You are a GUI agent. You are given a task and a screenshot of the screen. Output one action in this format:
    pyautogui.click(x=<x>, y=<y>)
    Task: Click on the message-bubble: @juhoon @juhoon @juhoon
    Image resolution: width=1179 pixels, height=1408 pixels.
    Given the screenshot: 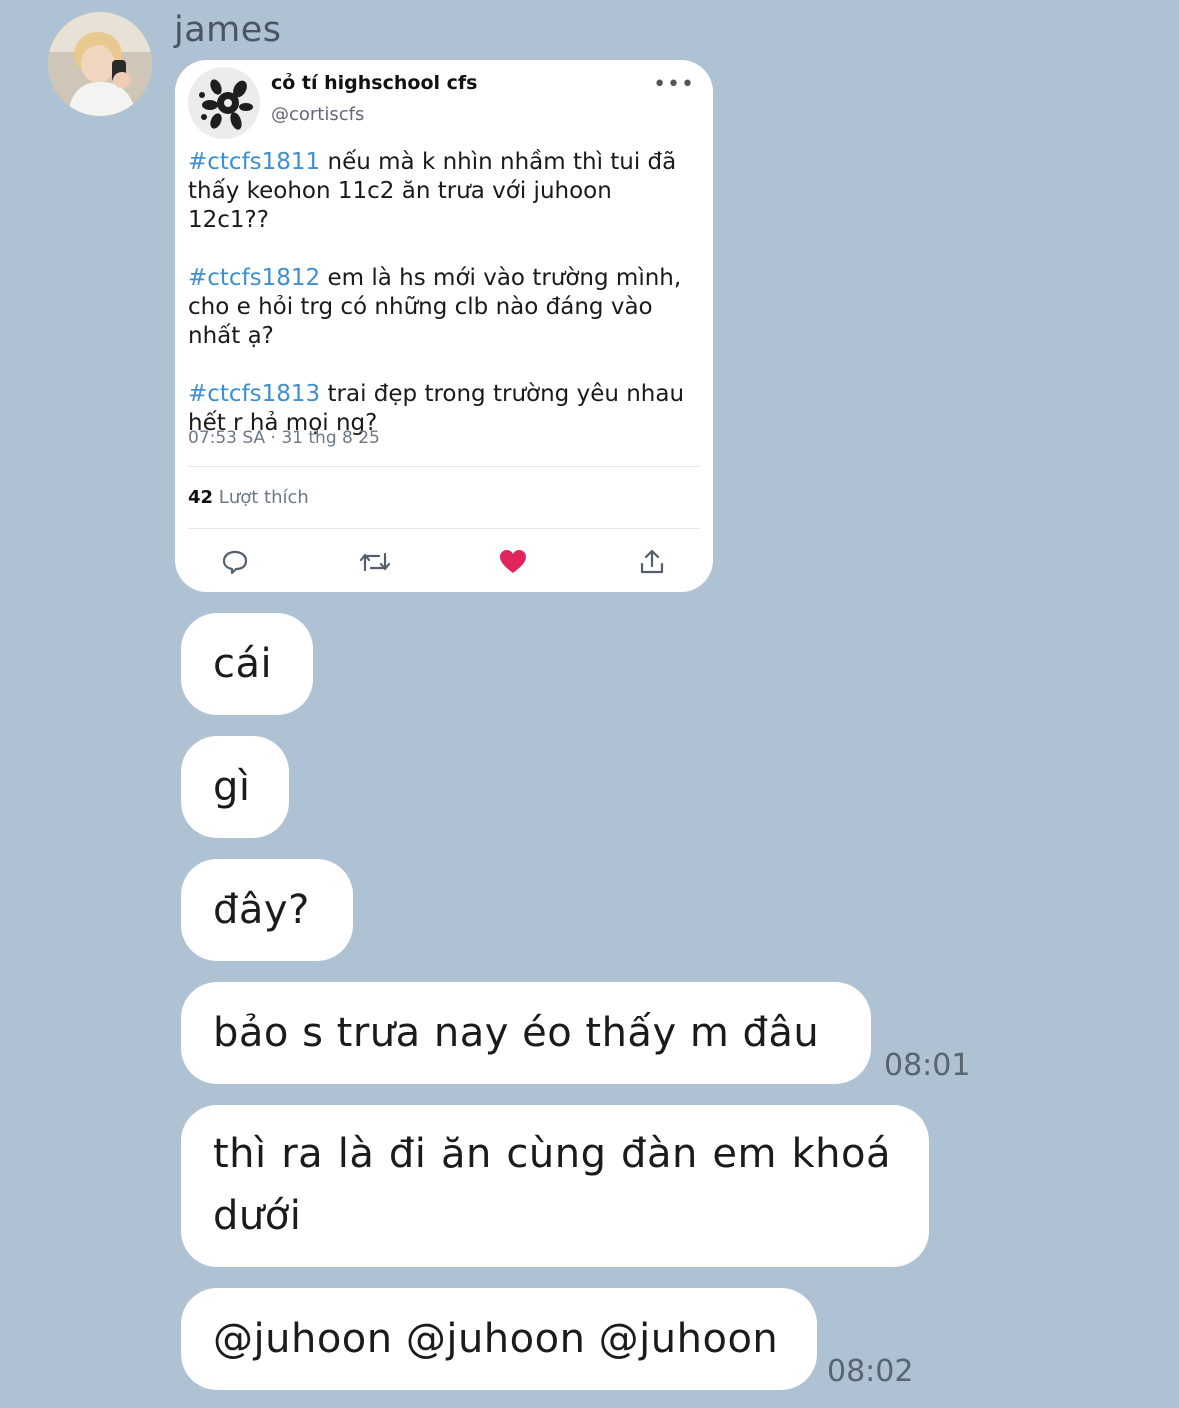 What is the action you would take?
    pyautogui.click(x=499, y=1339)
    